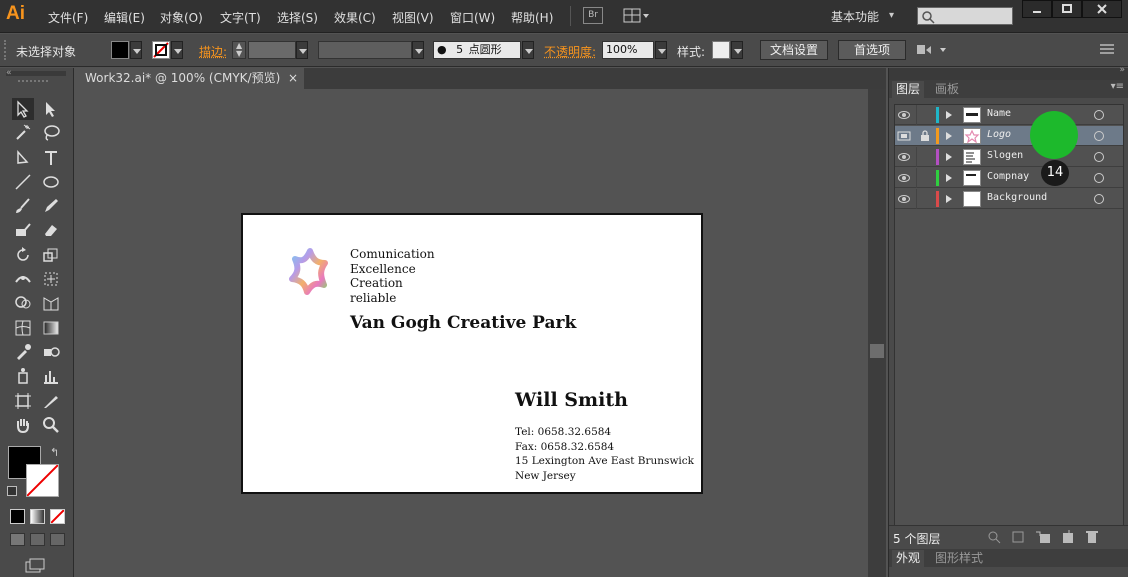  What do you see at coordinates (959, 558) in the screenshot?
I see `tab-graphic-styles: 图形样式` at bounding box center [959, 558].